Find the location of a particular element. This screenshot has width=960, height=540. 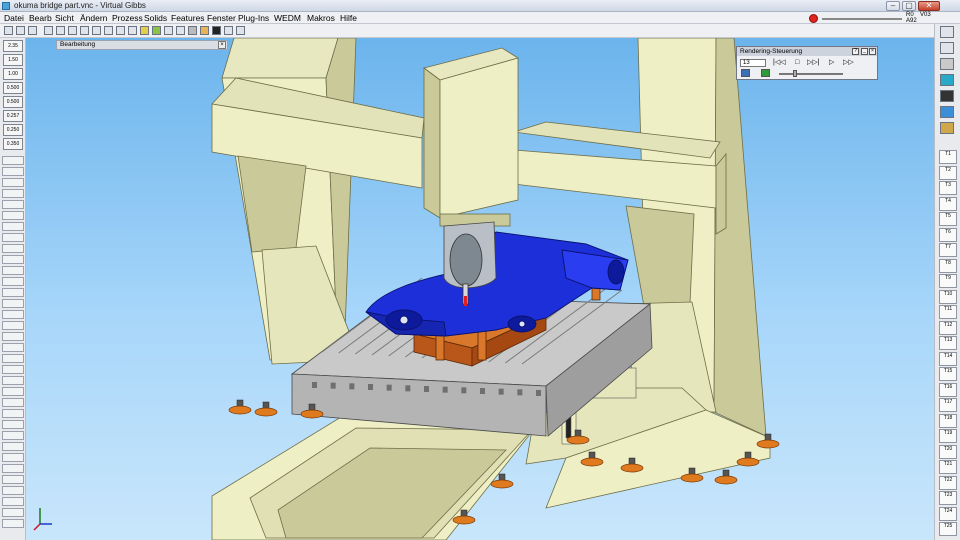

speed-slider is located at coordinates (811, 74).